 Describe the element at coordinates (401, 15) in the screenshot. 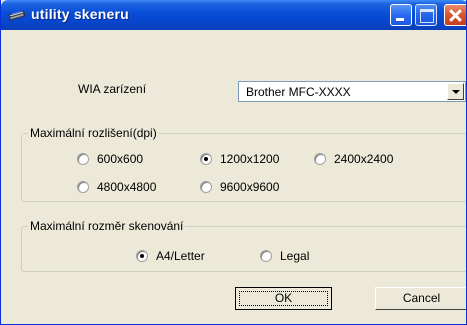

I see `minimize-button` at that location.